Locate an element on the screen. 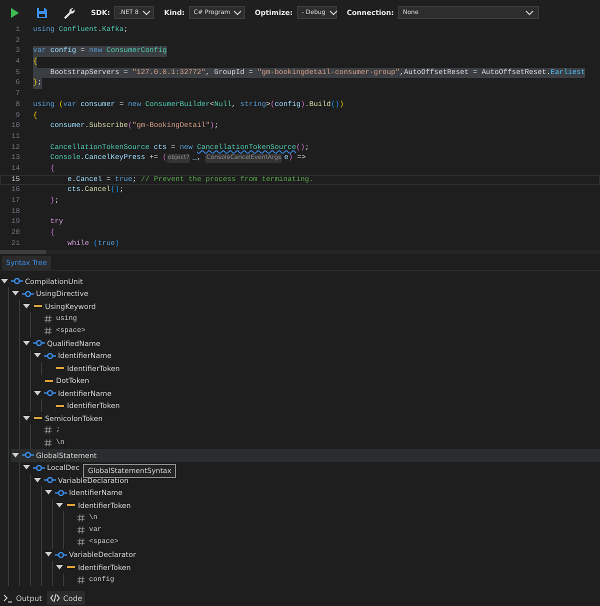 The width and height of the screenshot is (600, 606). wrench-icon is located at coordinates (69, 13).